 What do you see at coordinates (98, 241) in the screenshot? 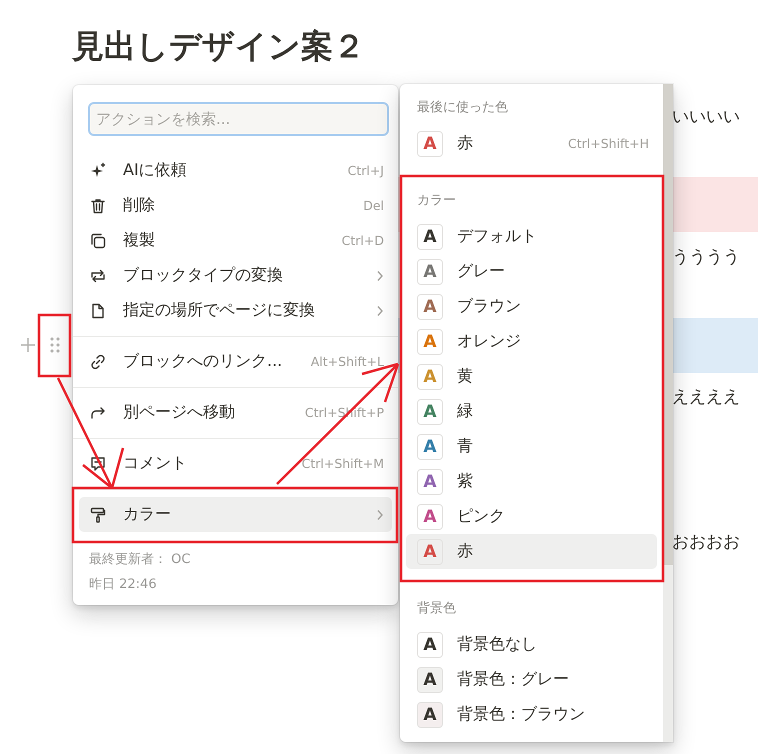
I see `copy-icon` at bounding box center [98, 241].